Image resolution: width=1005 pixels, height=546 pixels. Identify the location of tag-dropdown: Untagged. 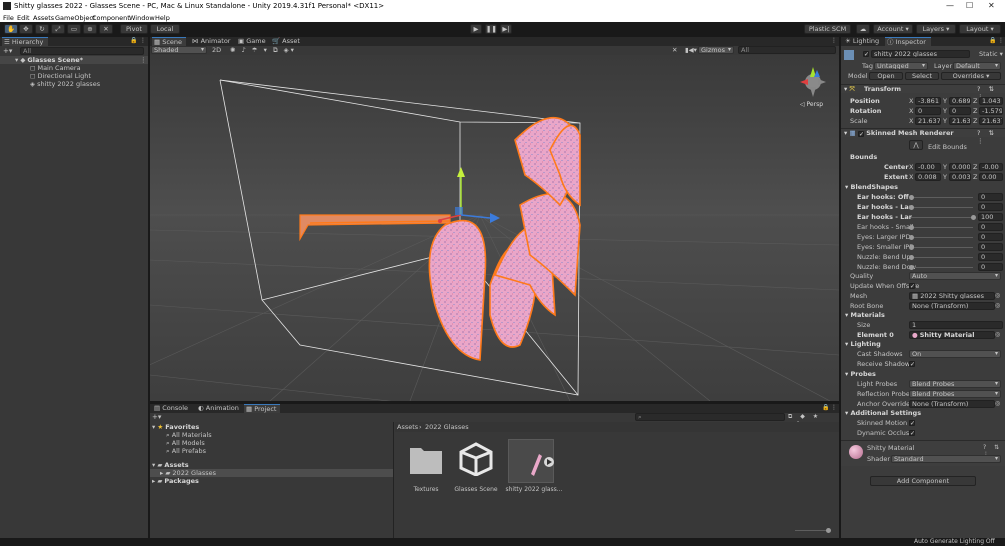
(901, 66).